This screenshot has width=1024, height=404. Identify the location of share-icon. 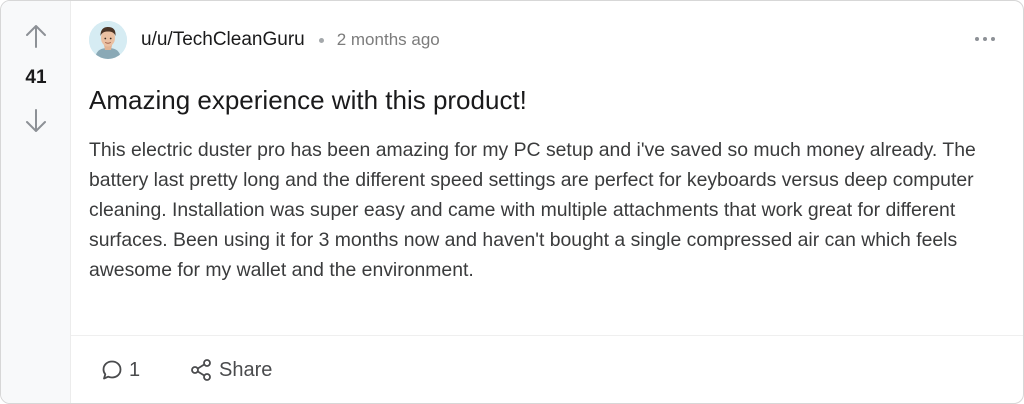
(201, 370).